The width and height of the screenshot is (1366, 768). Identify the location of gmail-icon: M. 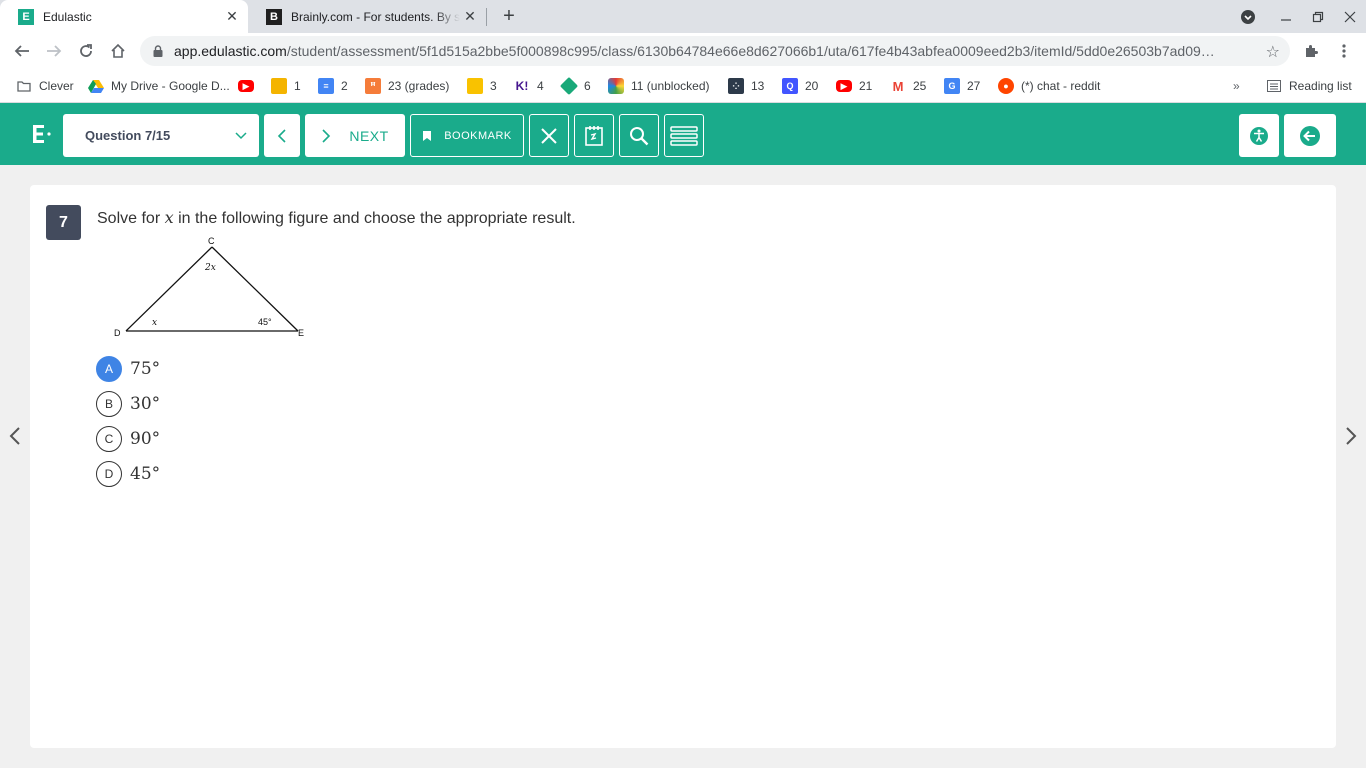
(898, 86).